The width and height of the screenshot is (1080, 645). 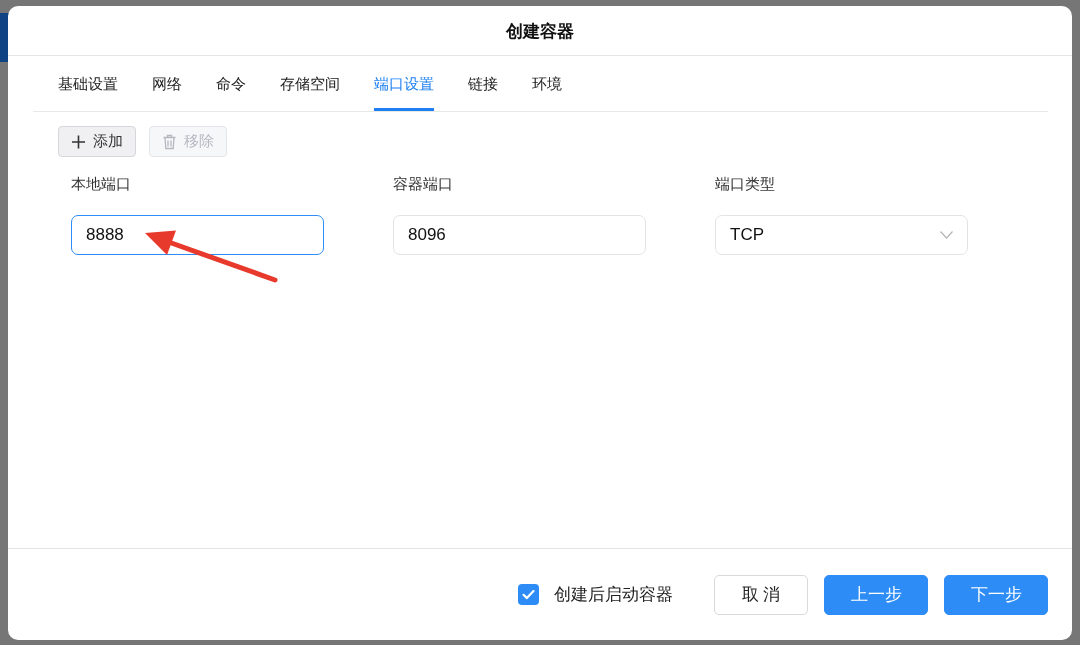 What do you see at coordinates (613, 594) in the screenshot?
I see `checkbox-label: 创建后启动容器` at bounding box center [613, 594].